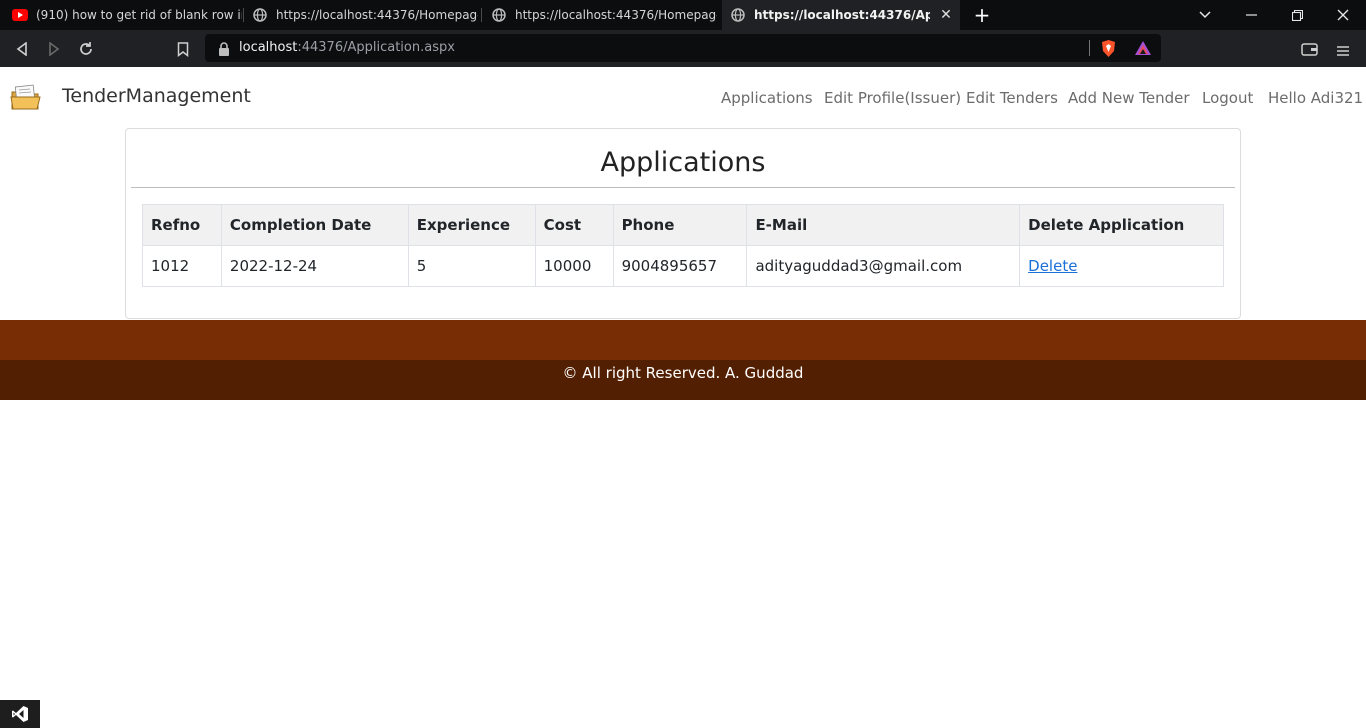 This screenshot has height=728, width=1366. What do you see at coordinates (1309, 50) in the screenshot?
I see `wallet-icon` at bounding box center [1309, 50].